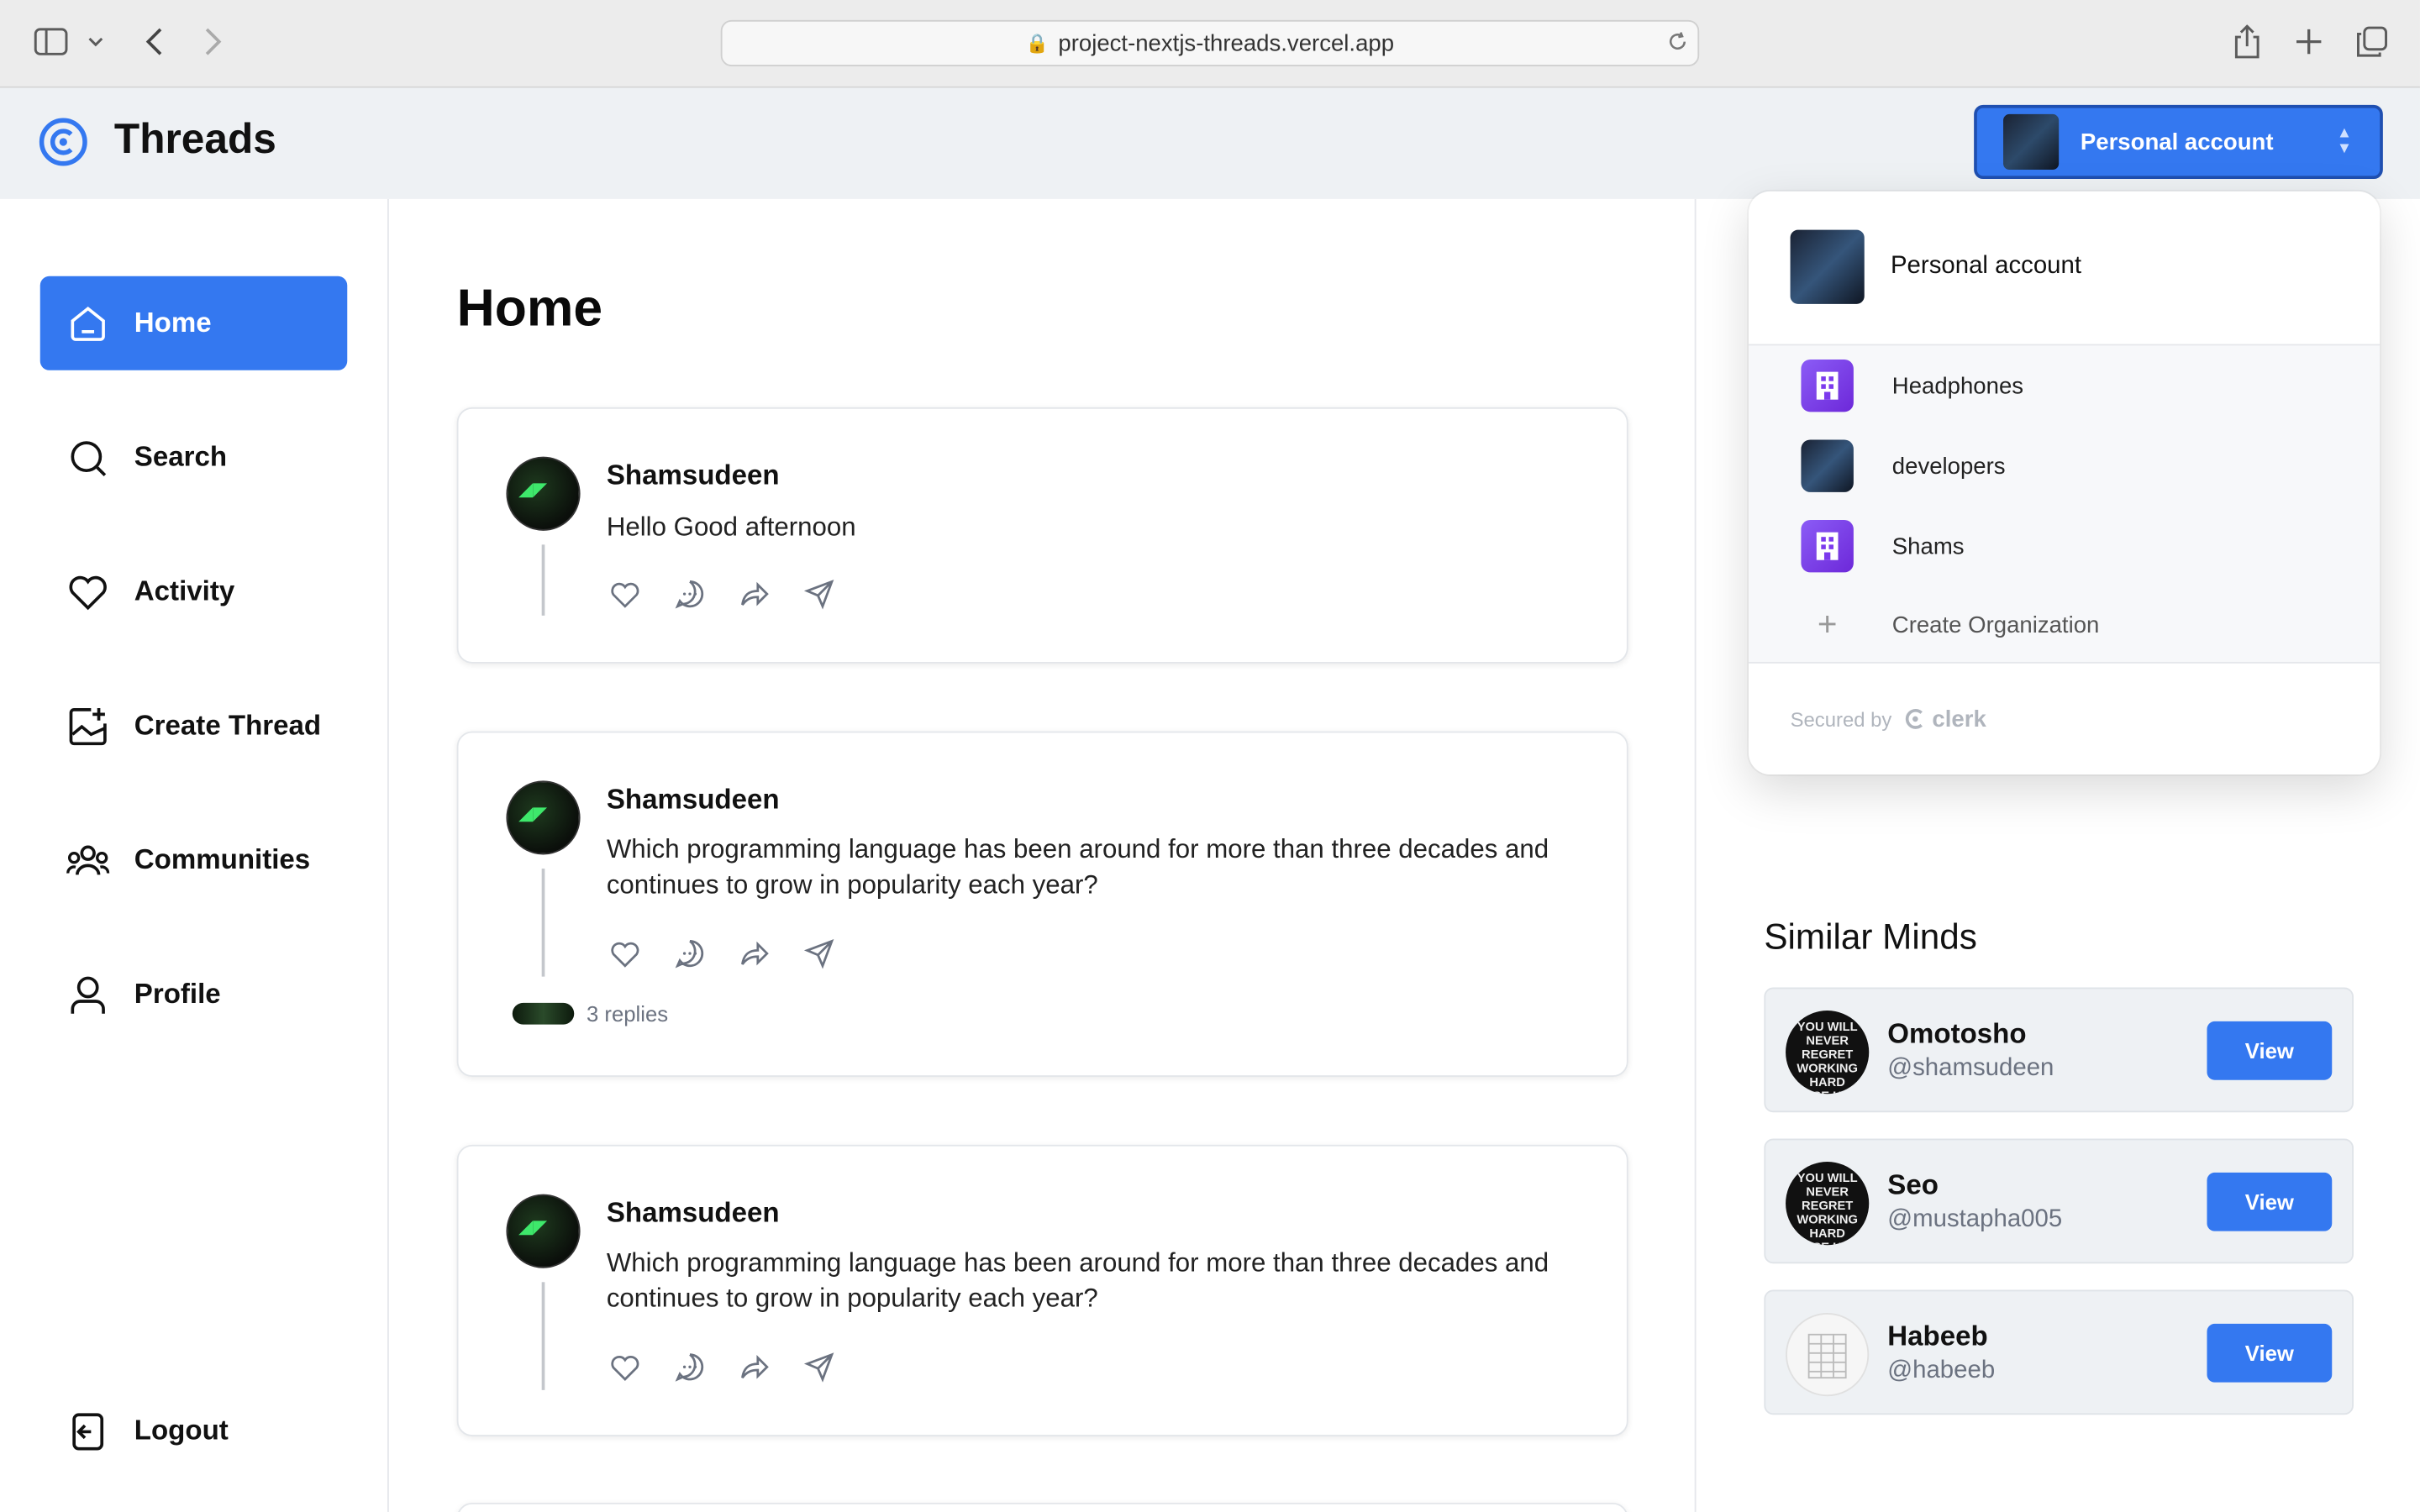 The height and width of the screenshot is (1512, 2420). Describe the element at coordinates (2372, 42) in the screenshot. I see `tab-overview-icon` at that location.